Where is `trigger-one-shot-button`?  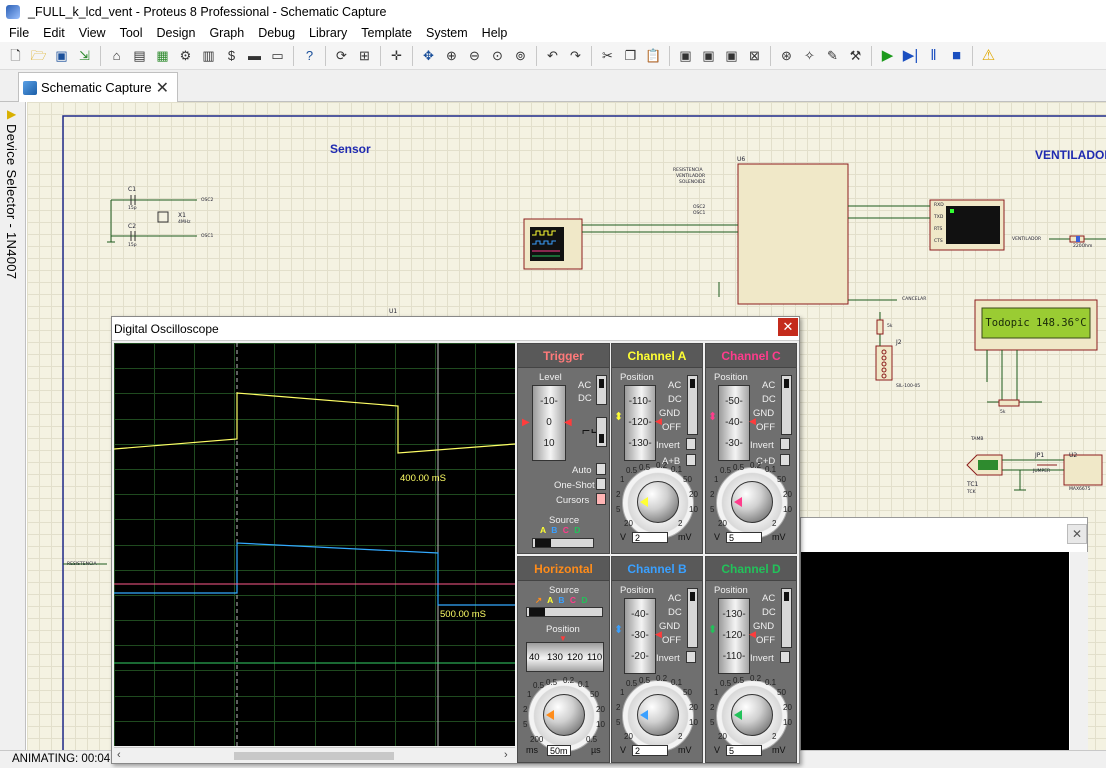
trigger-one-shot-button is located at coordinates (601, 484).